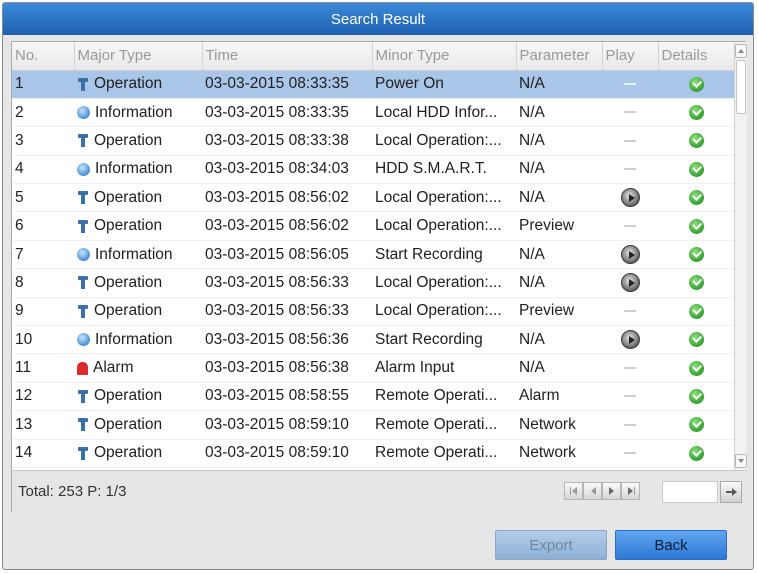  I want to click on column-header-parameter: Parameter, so click(559, 56).